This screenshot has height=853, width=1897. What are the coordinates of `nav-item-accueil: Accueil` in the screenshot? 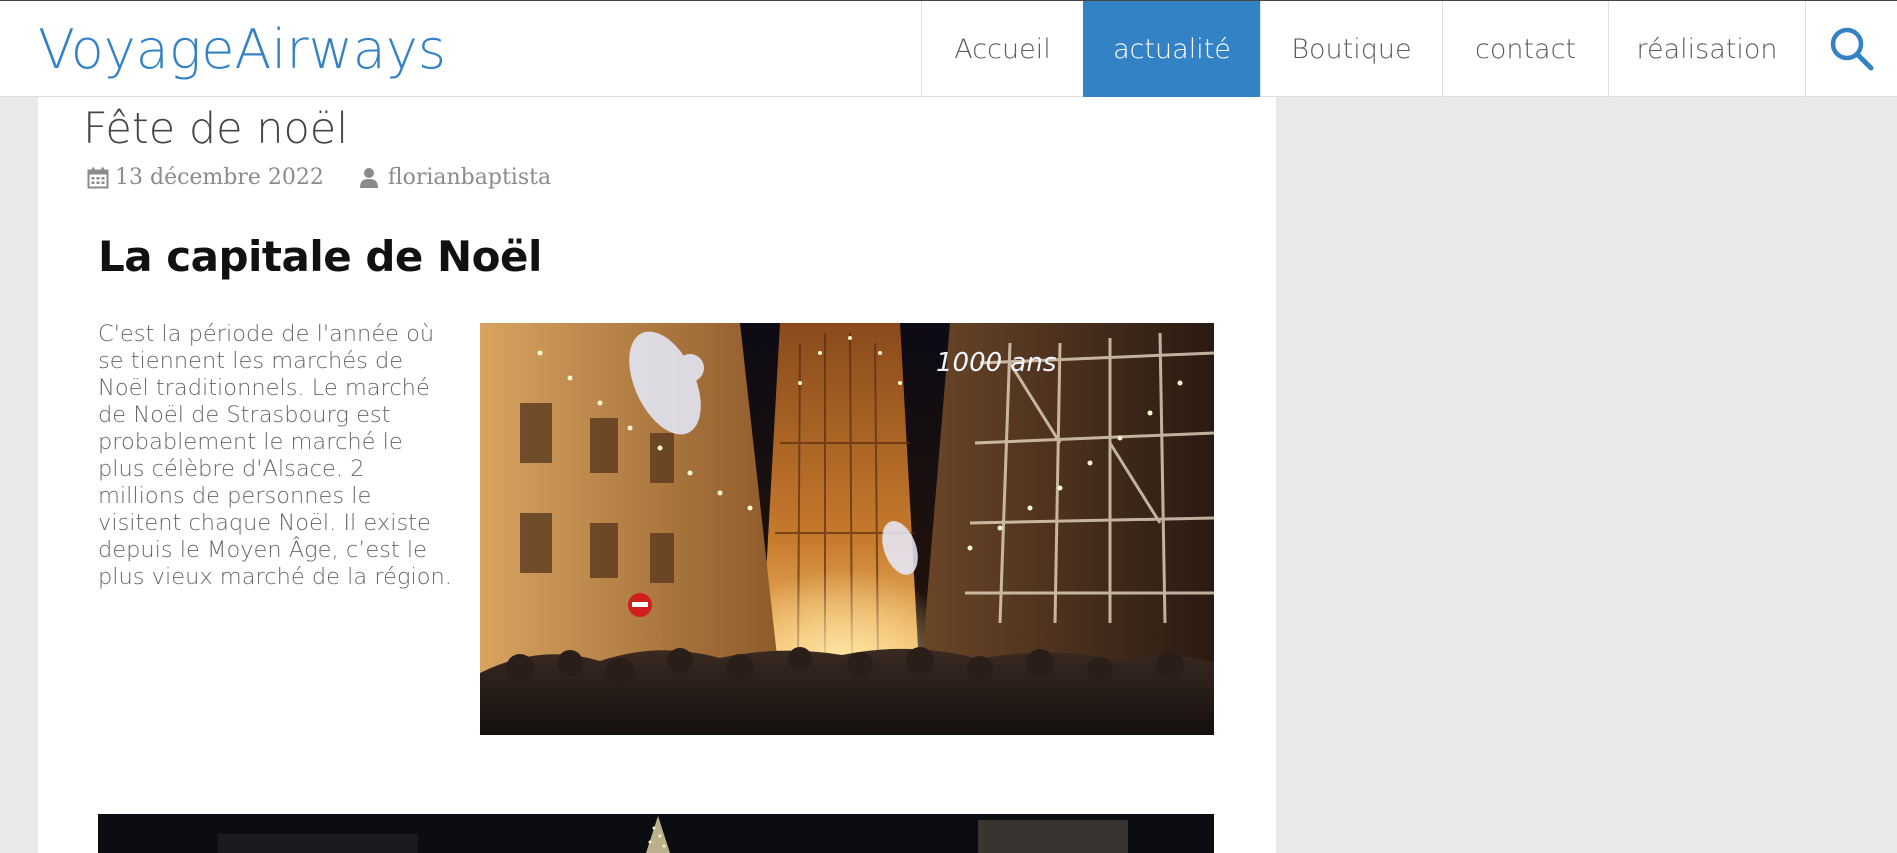 It's located at (1002, 49).